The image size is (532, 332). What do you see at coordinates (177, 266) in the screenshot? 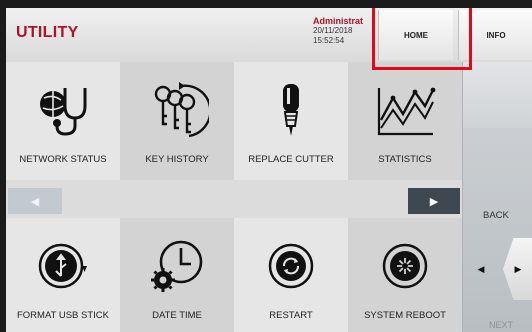
I see `date-time-icon` at bounding box center [177, 266].